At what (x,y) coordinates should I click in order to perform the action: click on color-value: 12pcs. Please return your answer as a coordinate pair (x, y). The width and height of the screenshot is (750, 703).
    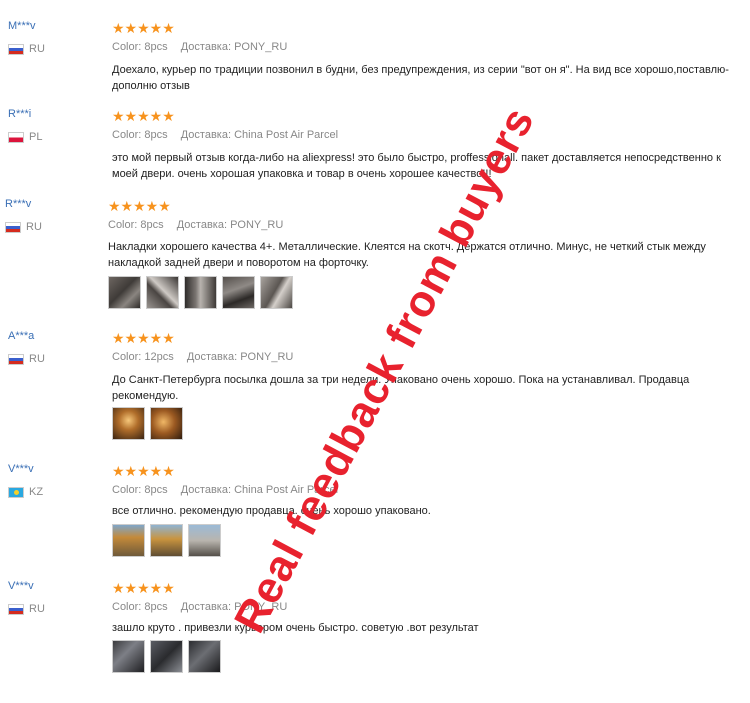
    Looking at the image, I should click on (159, 357).